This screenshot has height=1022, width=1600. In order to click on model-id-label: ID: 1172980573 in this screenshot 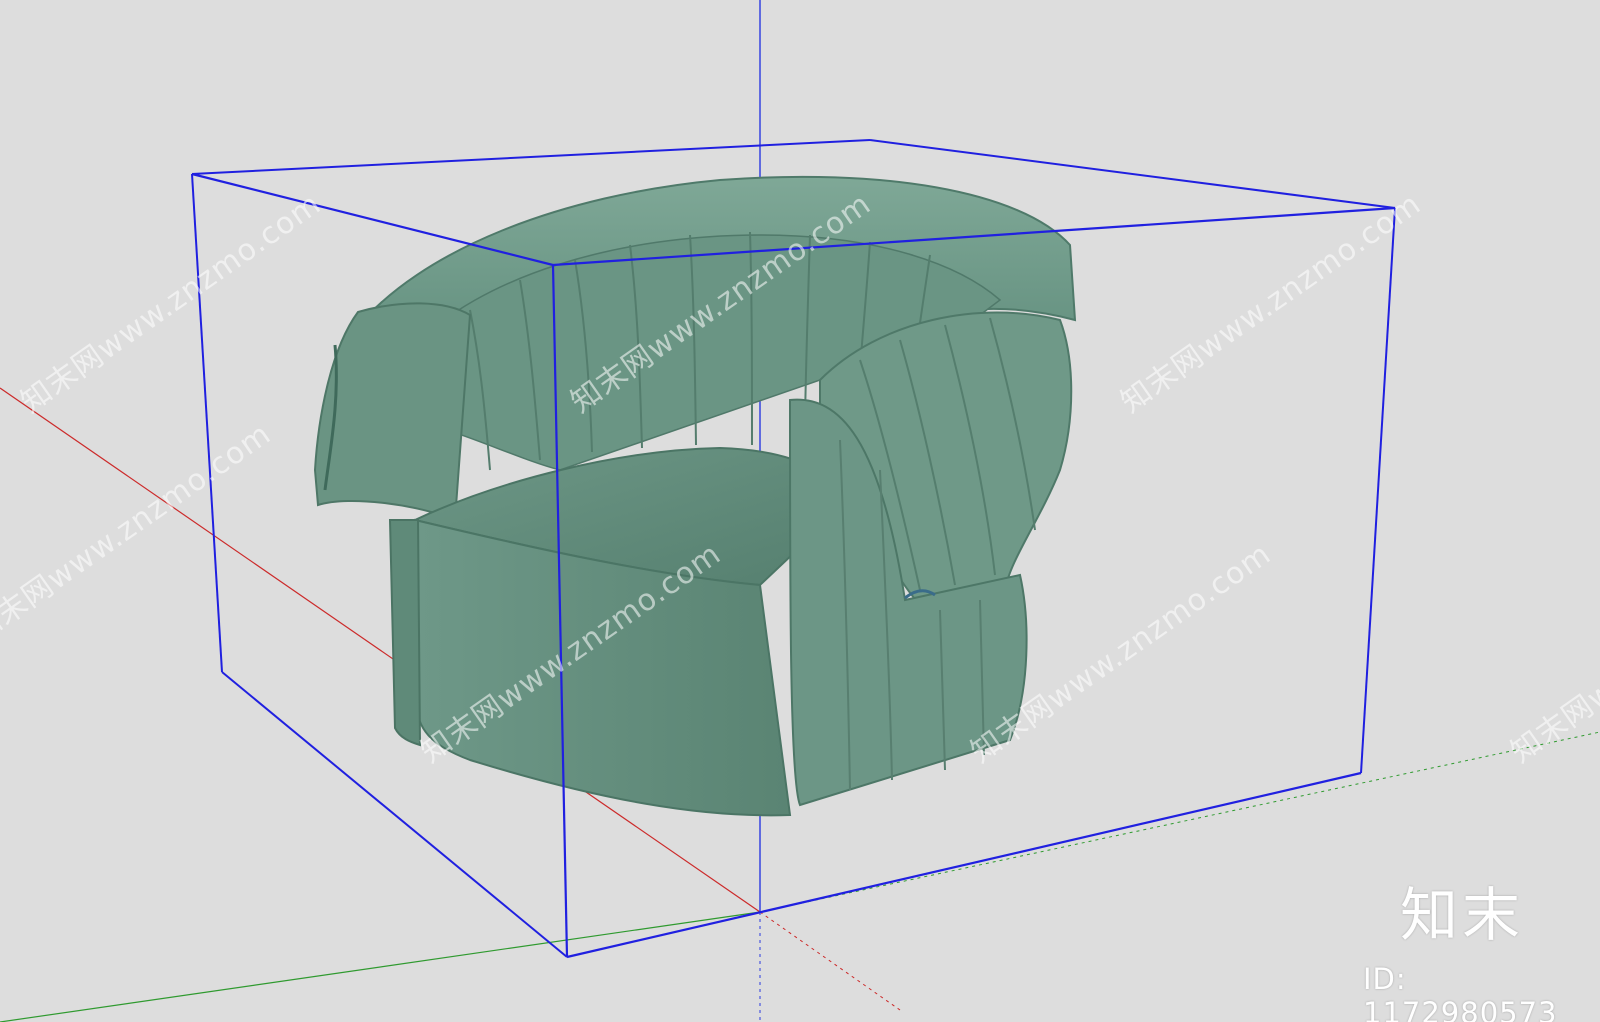, I will do `click(1460, 992)`.